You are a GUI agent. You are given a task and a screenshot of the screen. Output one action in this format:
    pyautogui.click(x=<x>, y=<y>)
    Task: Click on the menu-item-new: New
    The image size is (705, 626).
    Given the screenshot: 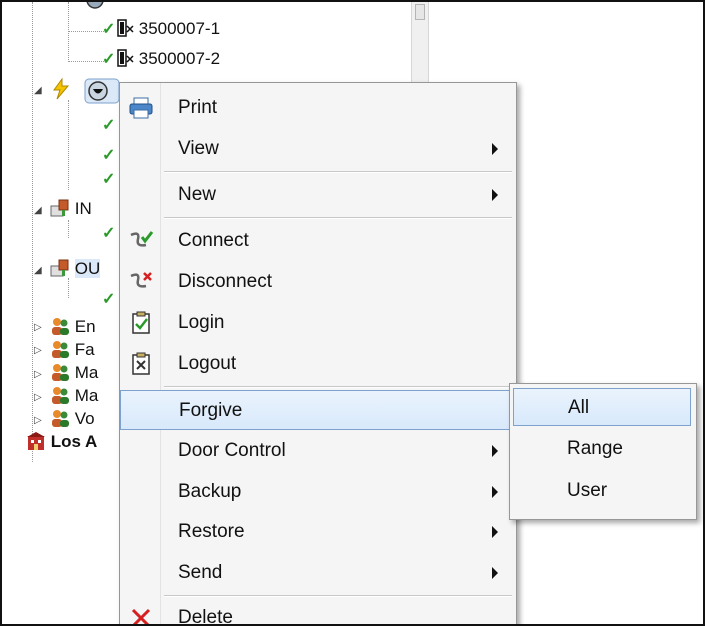 What is the action you would take?
    pyautogui.click(x=318, y=195)
    